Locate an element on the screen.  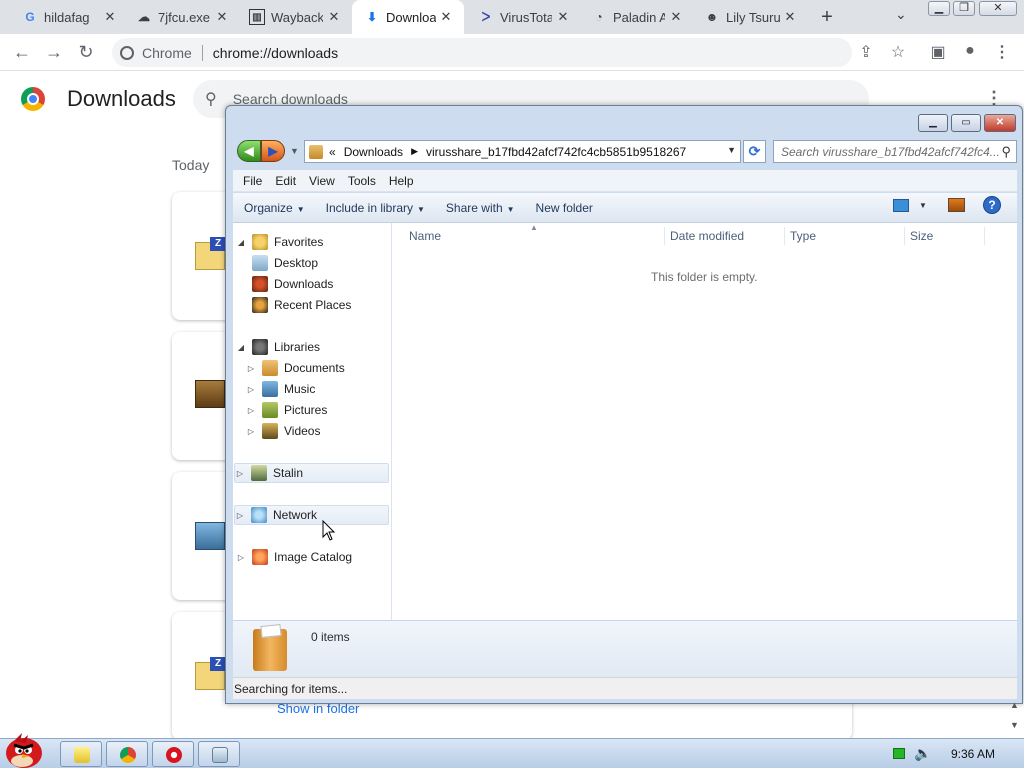
taskbar-window-button is located at coordinates (219, 754).